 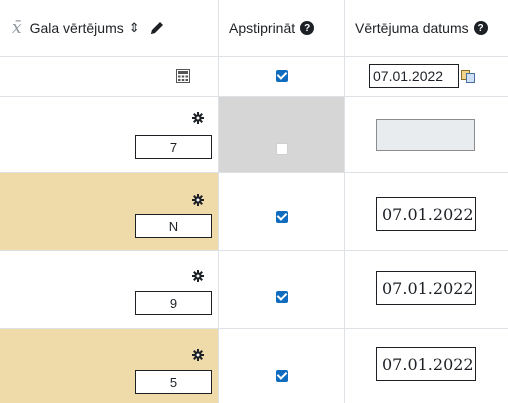 I want to click on pencil-icon, so click(x=157, y=28).